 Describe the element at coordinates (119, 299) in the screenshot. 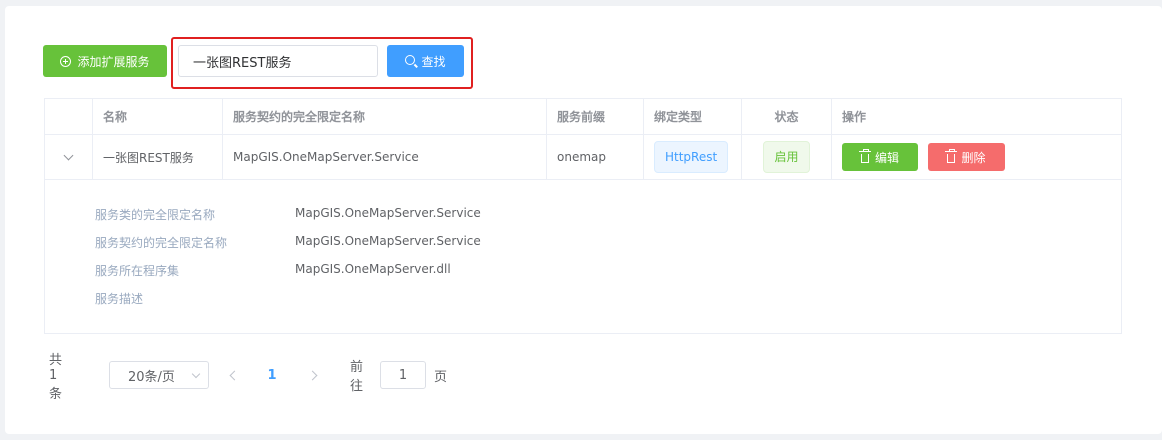

I see `detail-label-description: 服务描述` at that location.